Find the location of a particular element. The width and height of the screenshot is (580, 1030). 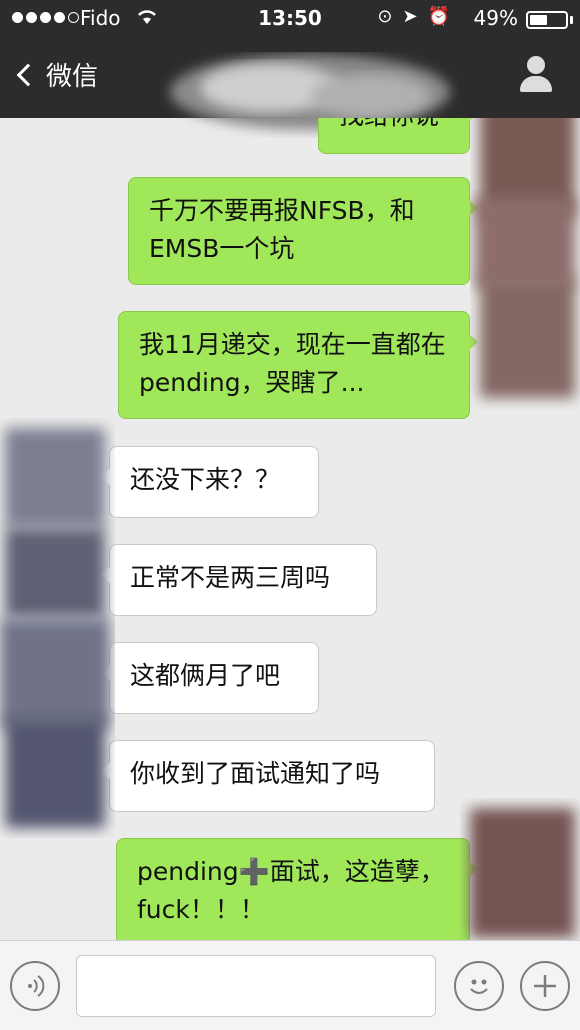

message-text: 这都俩月了吧 is located at coordinates (205, 675).